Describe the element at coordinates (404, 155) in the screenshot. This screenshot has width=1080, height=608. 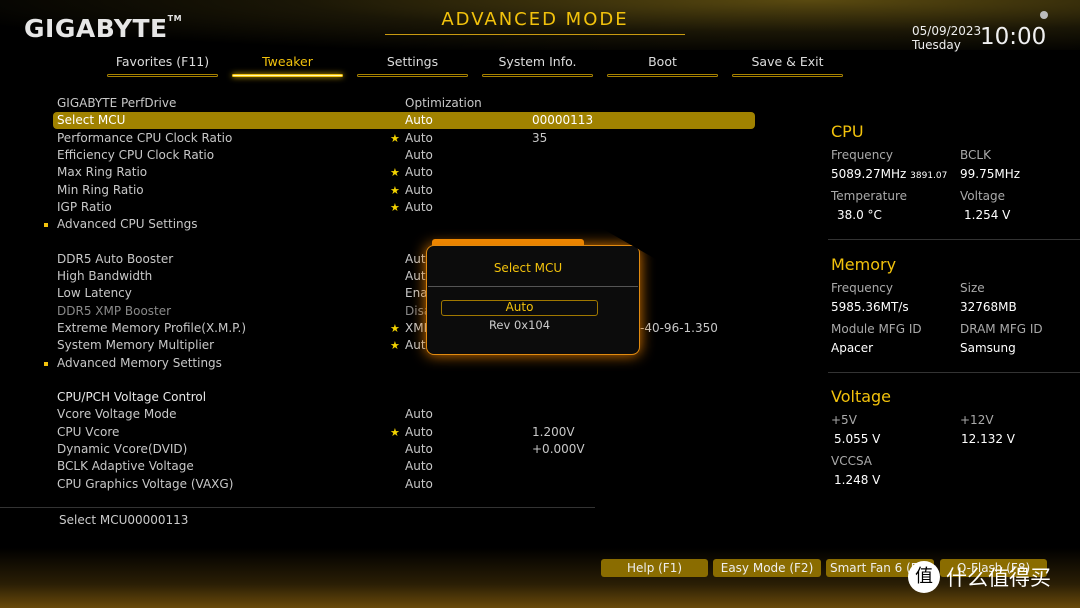
I see `setting-row: Efficiency CPU Clock Ratio Auto` at that location.